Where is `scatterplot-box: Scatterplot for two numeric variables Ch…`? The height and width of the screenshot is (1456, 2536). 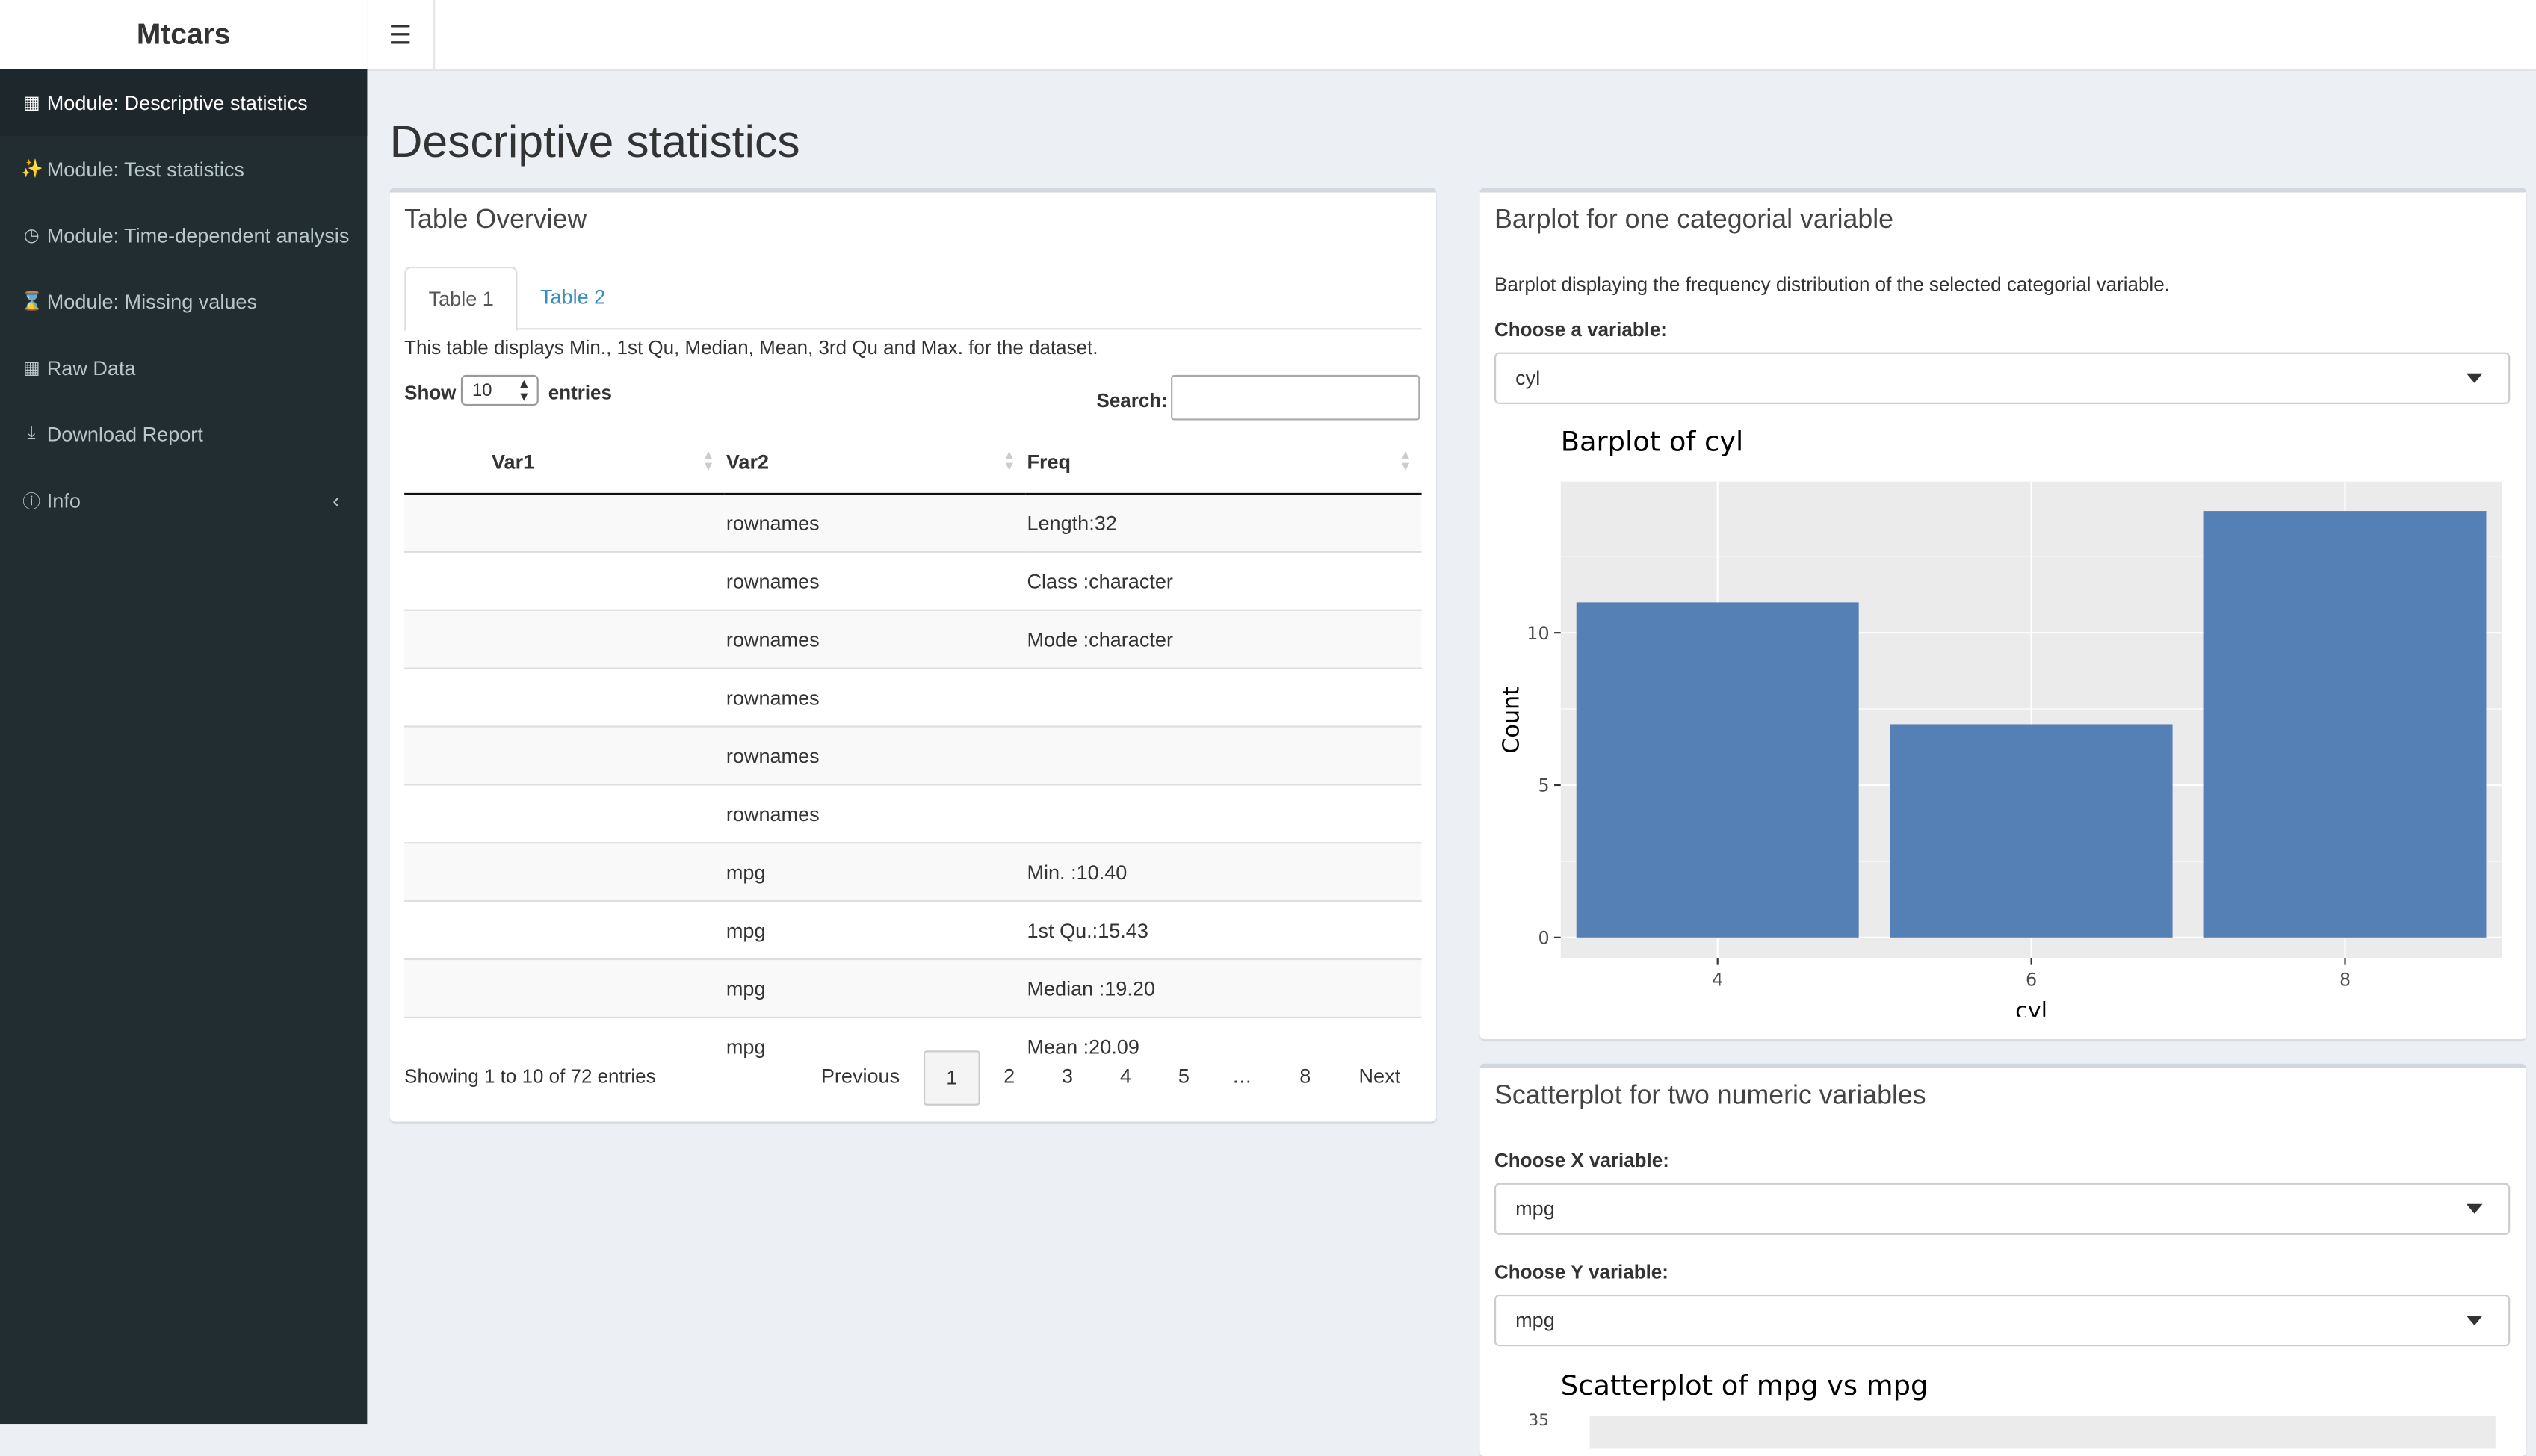 scatterplot-box: Scatterplot for two numeric variables Ch… is located at coordinates (2002, 1259).